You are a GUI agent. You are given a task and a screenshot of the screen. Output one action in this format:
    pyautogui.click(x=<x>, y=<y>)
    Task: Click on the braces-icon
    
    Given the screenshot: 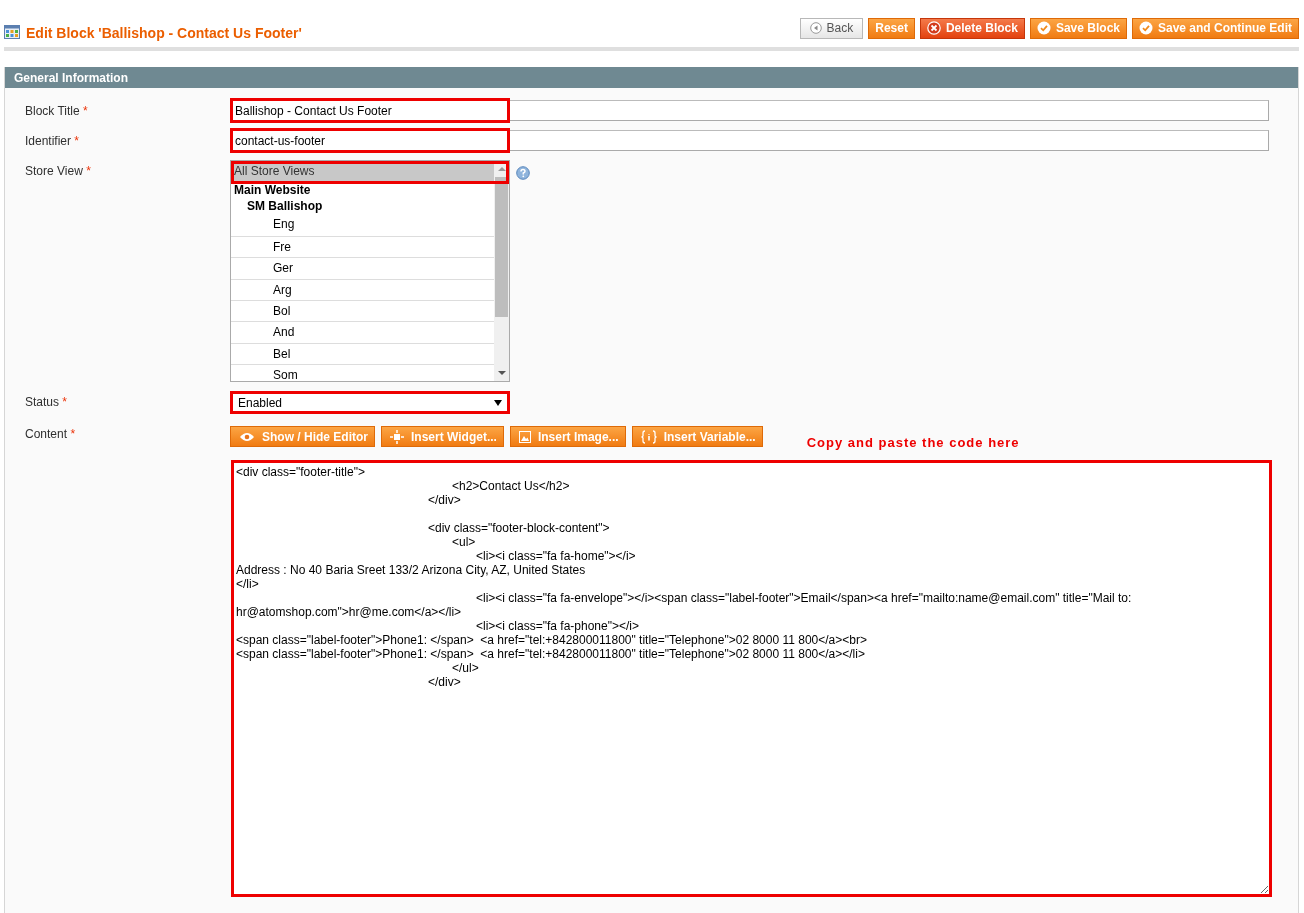 What is the action you would take?
    pyautogui.click(x=648, y=436)
    